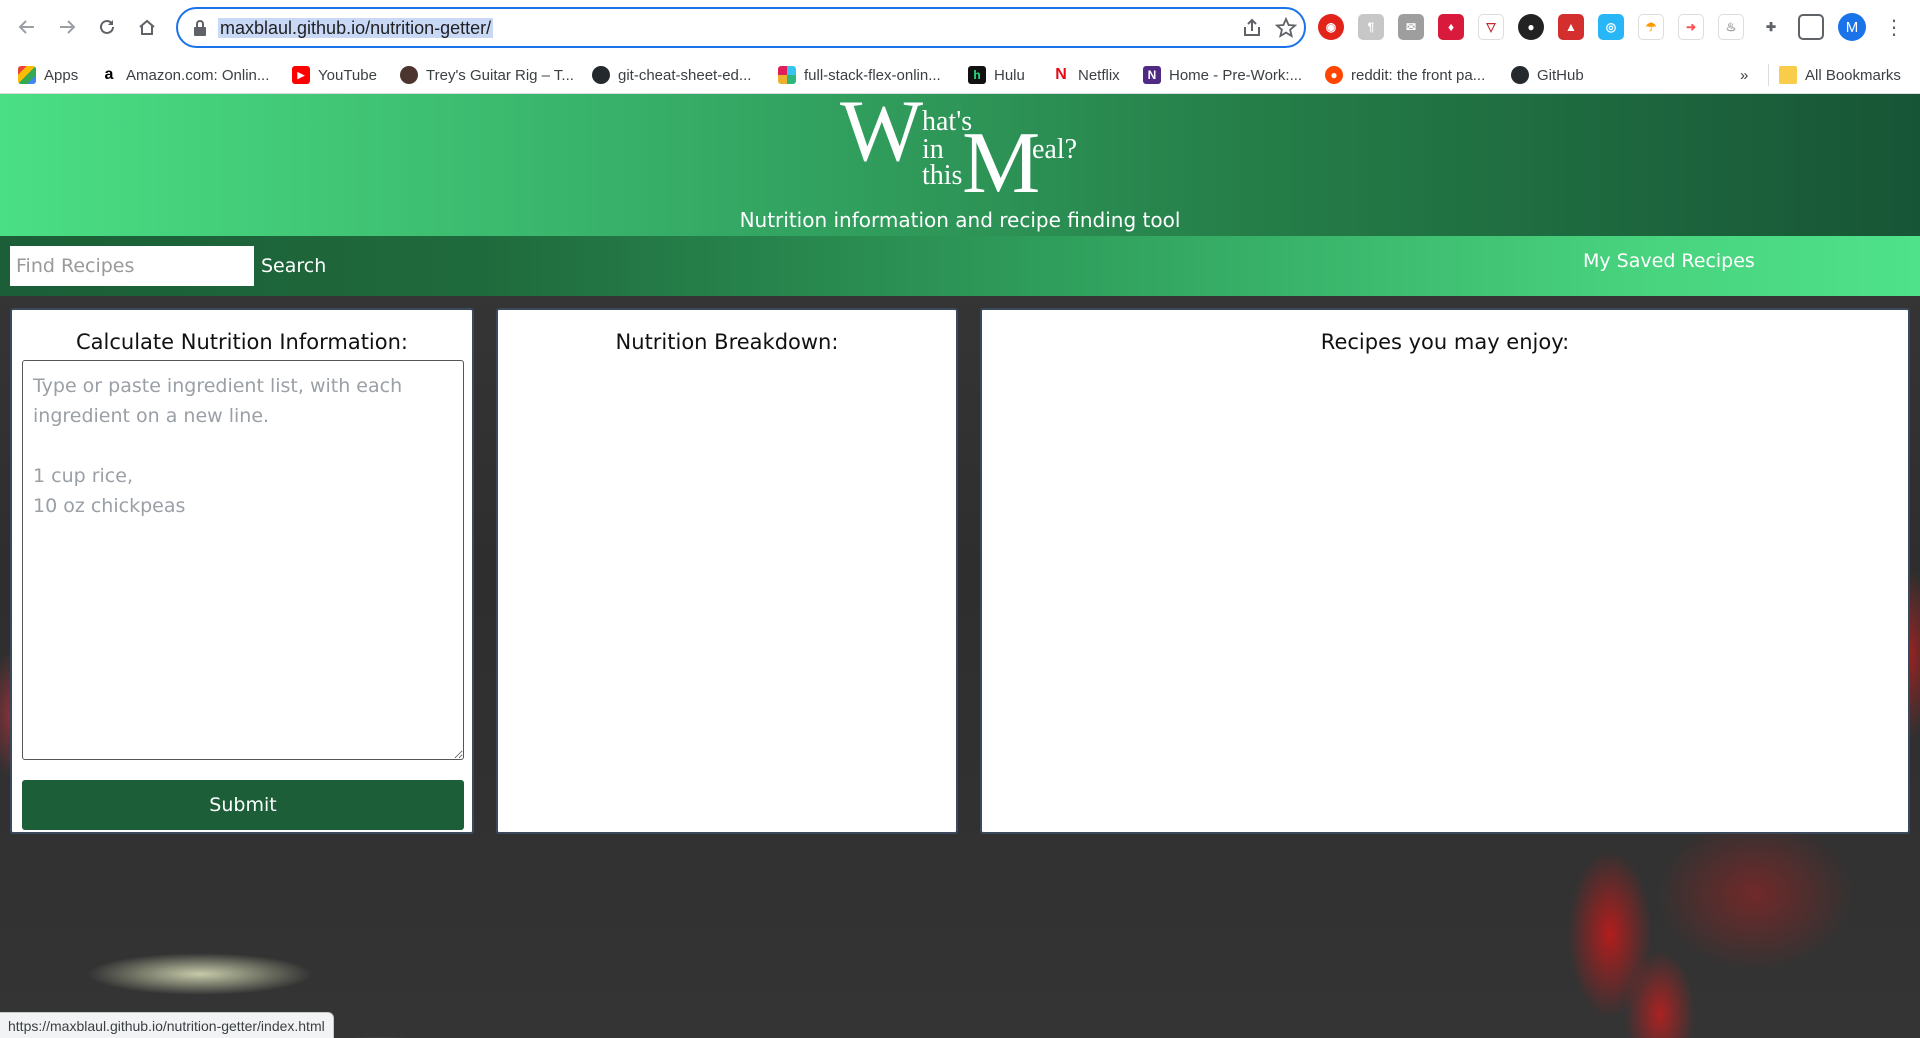 The image size is (1920, 1038). I want to click on url-path: /nutrition-getter/, so click(428, 28).